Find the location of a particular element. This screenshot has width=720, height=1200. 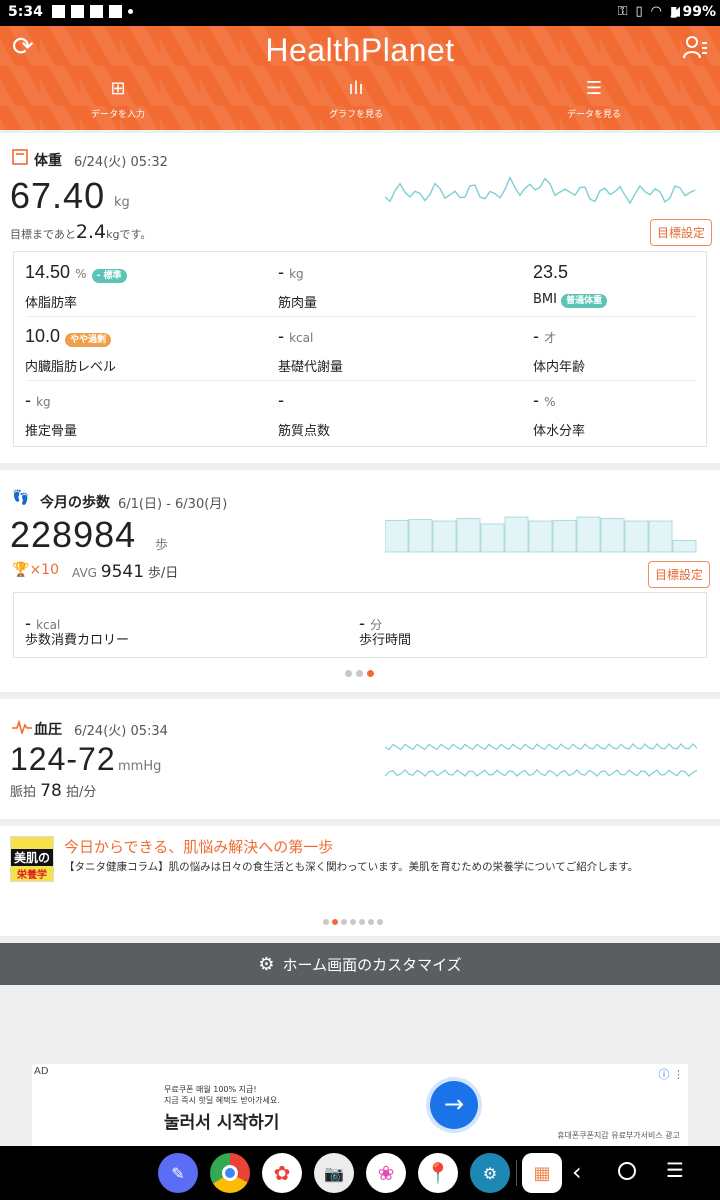

goal-remaining: 目標まであと2.4kgです。 is located at coordinates (80, 232).